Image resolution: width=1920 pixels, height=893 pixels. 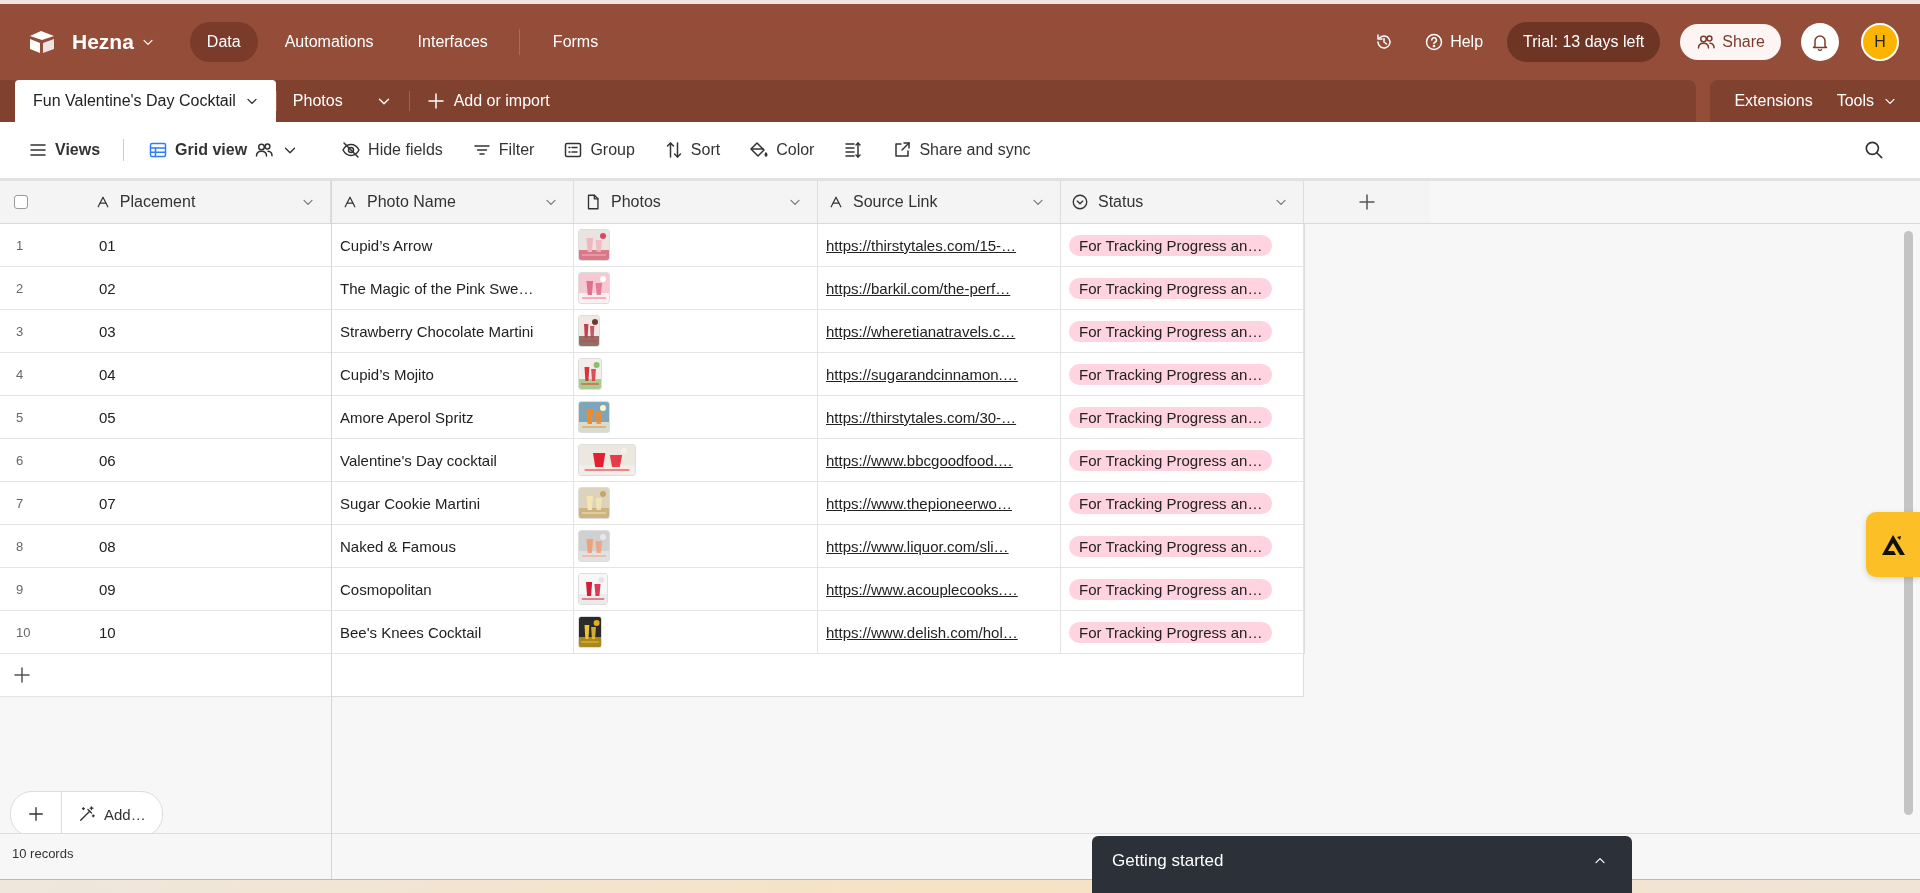 I want to click on share-icon, so click(x=902, y=150).